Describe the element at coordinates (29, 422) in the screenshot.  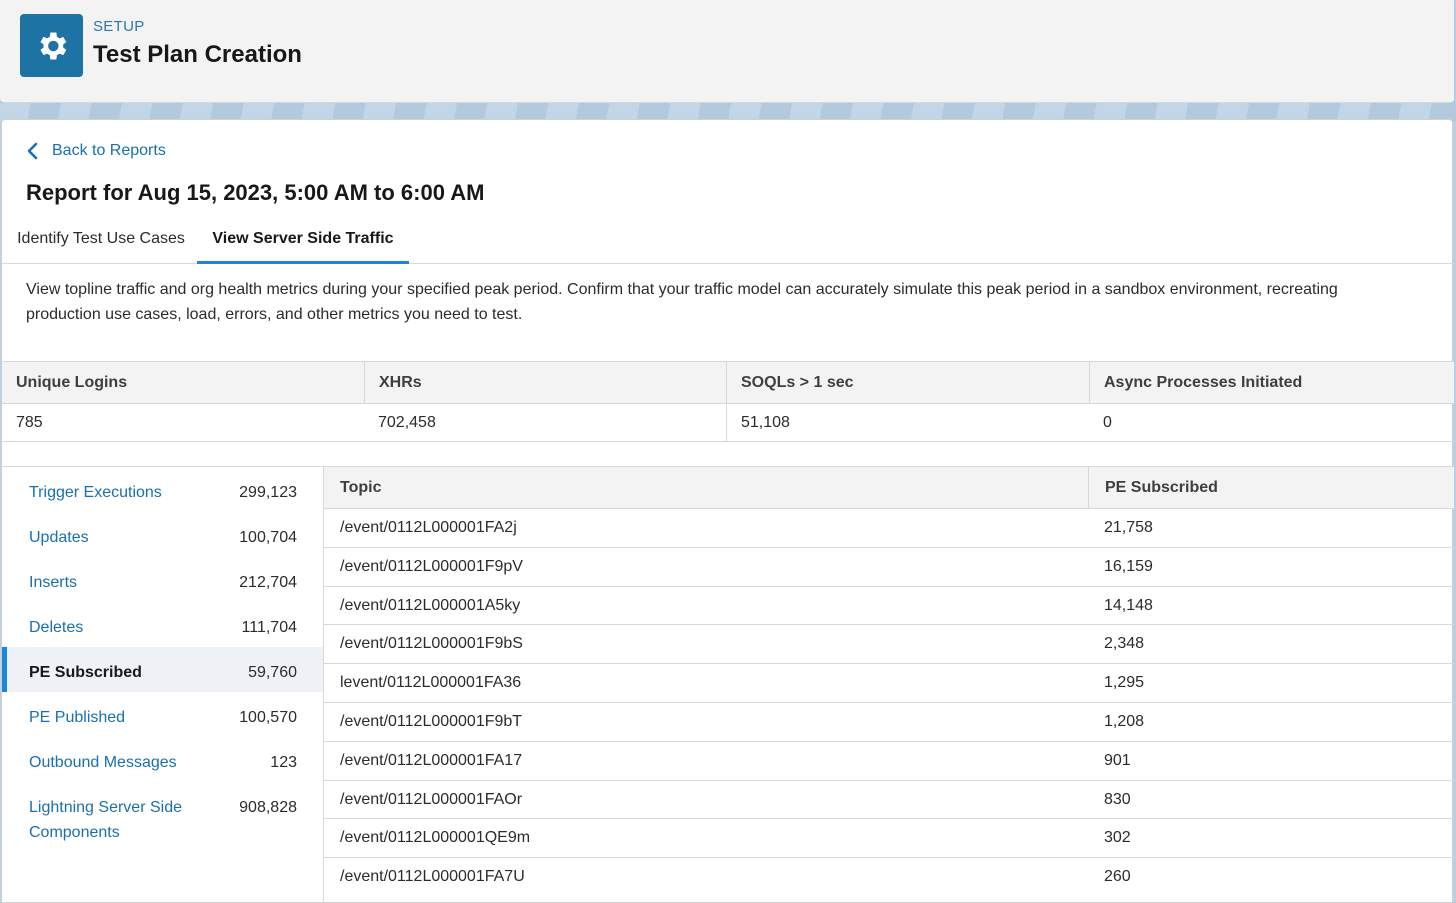
I see `unique-logins-value: 785` at that location.